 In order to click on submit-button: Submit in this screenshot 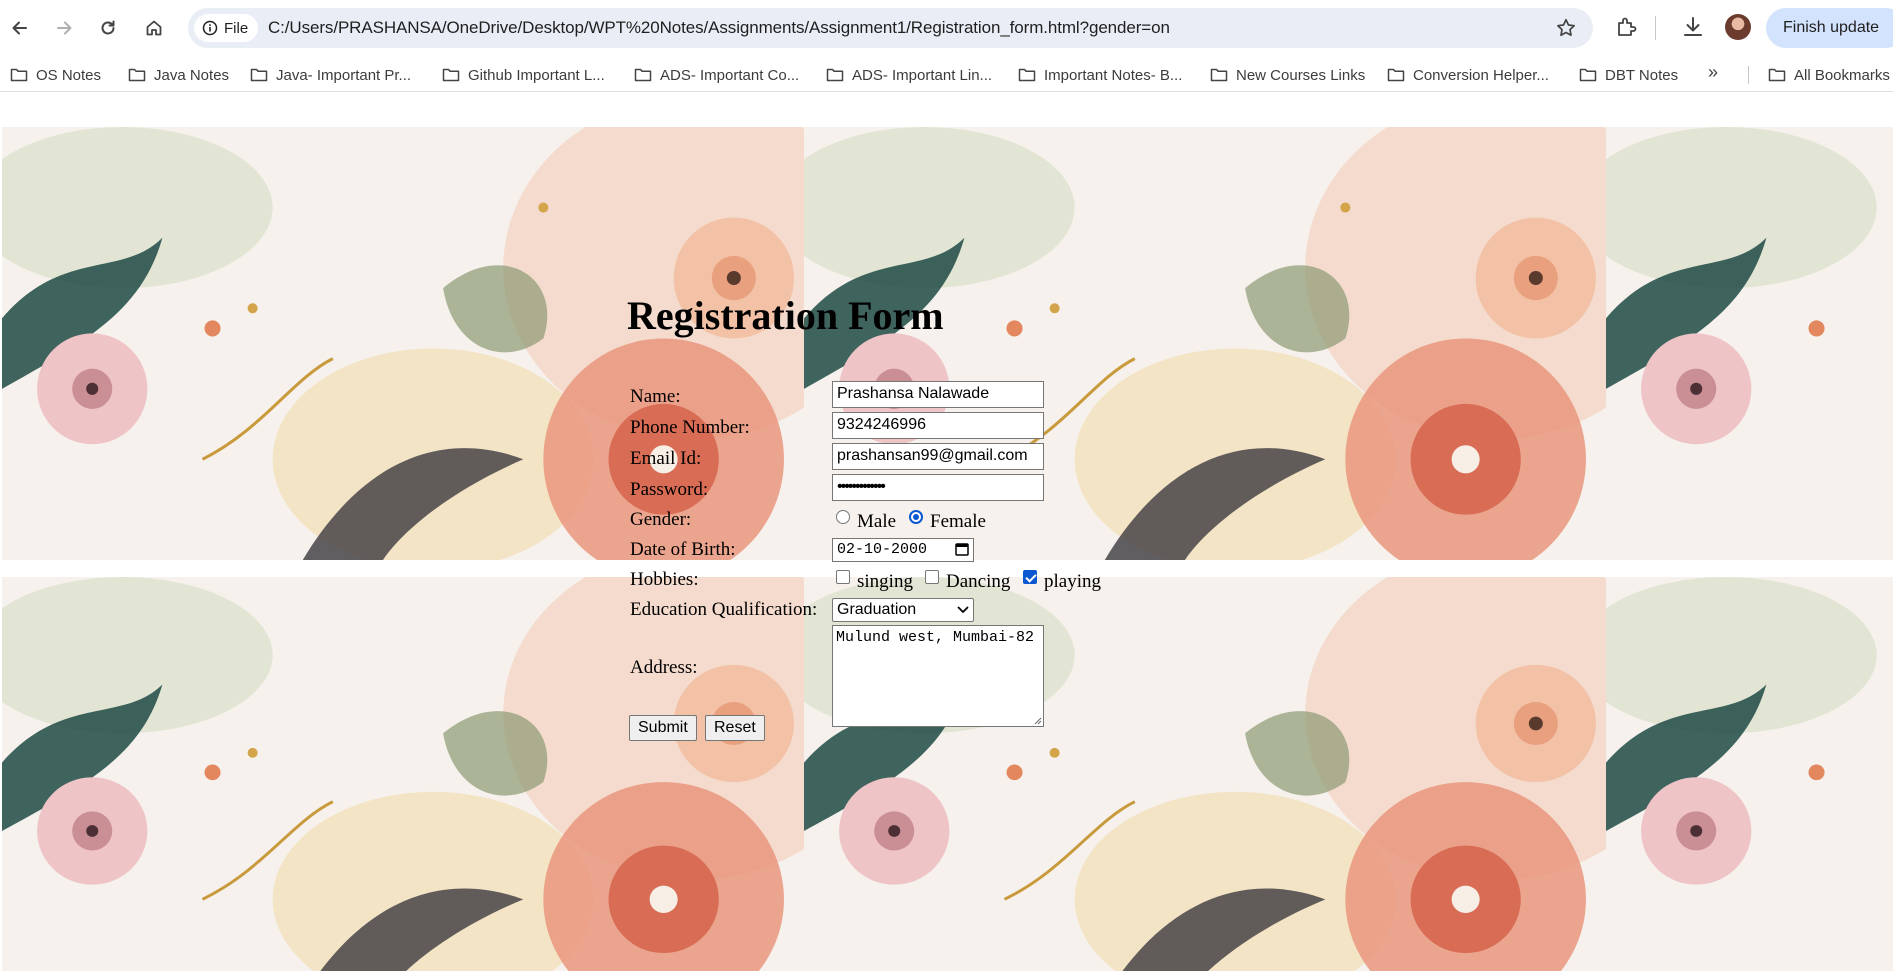, I will do `click(663, 728)`.